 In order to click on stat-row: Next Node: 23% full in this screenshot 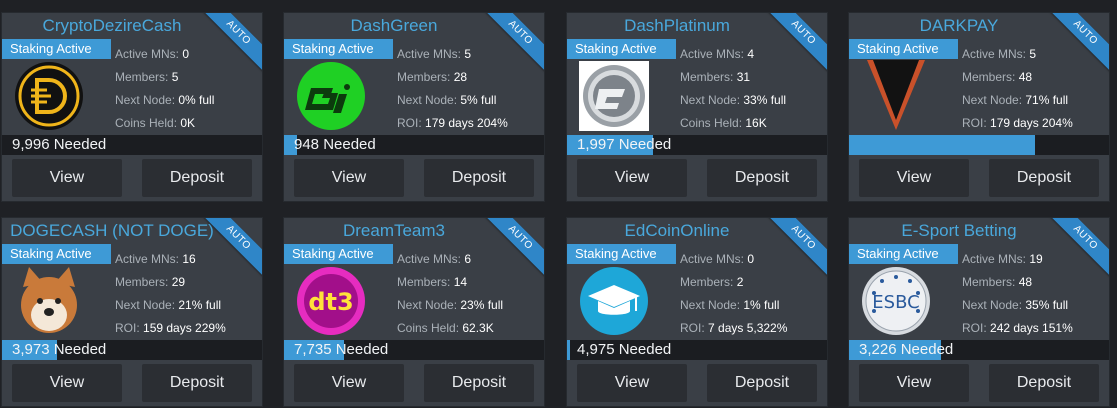, I will do `click(470, 305)`.